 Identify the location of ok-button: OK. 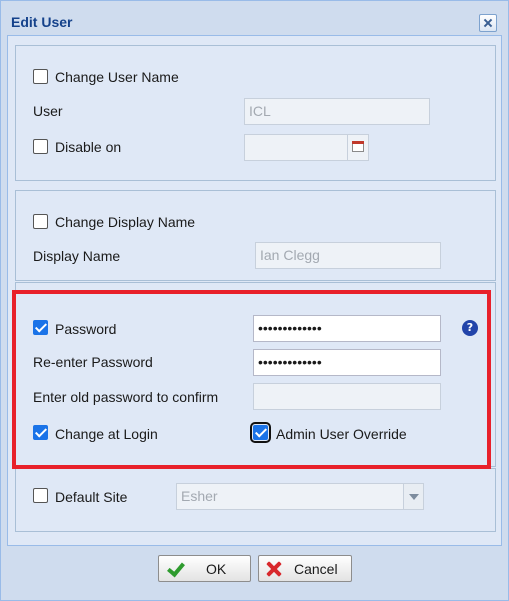
(204, 568).